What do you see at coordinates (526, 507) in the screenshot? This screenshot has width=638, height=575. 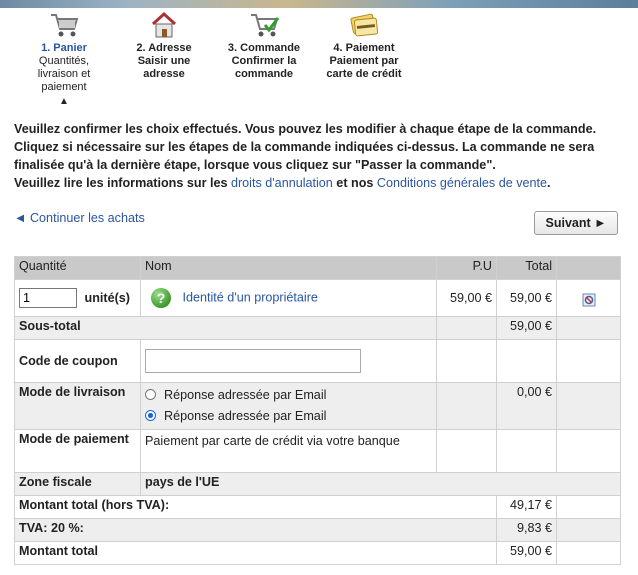 I see `net-total-value: 49,17 €` at bounding box center [526, 507].